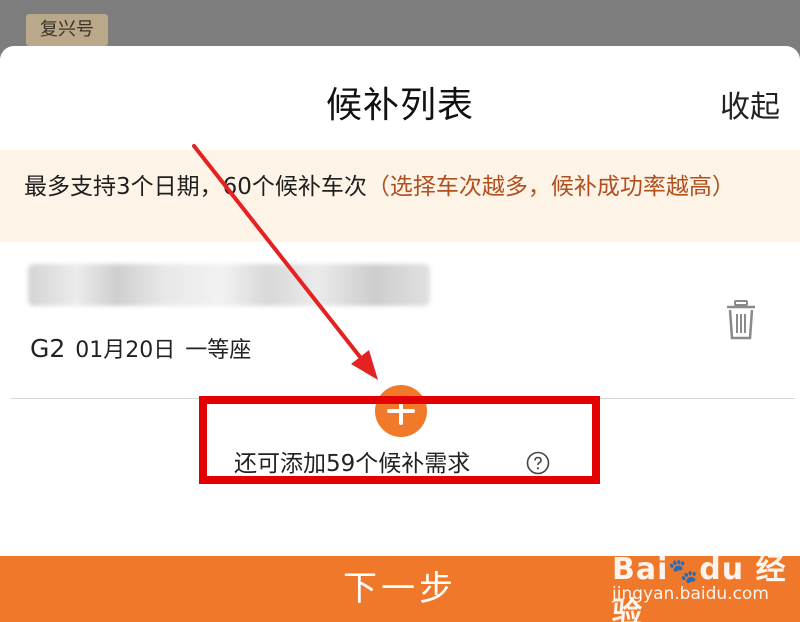 This screenshot has height=622, width=800. I want to click on notice-hint-text: （选择车次越多，候补成功率越高）, so click(550, 187).